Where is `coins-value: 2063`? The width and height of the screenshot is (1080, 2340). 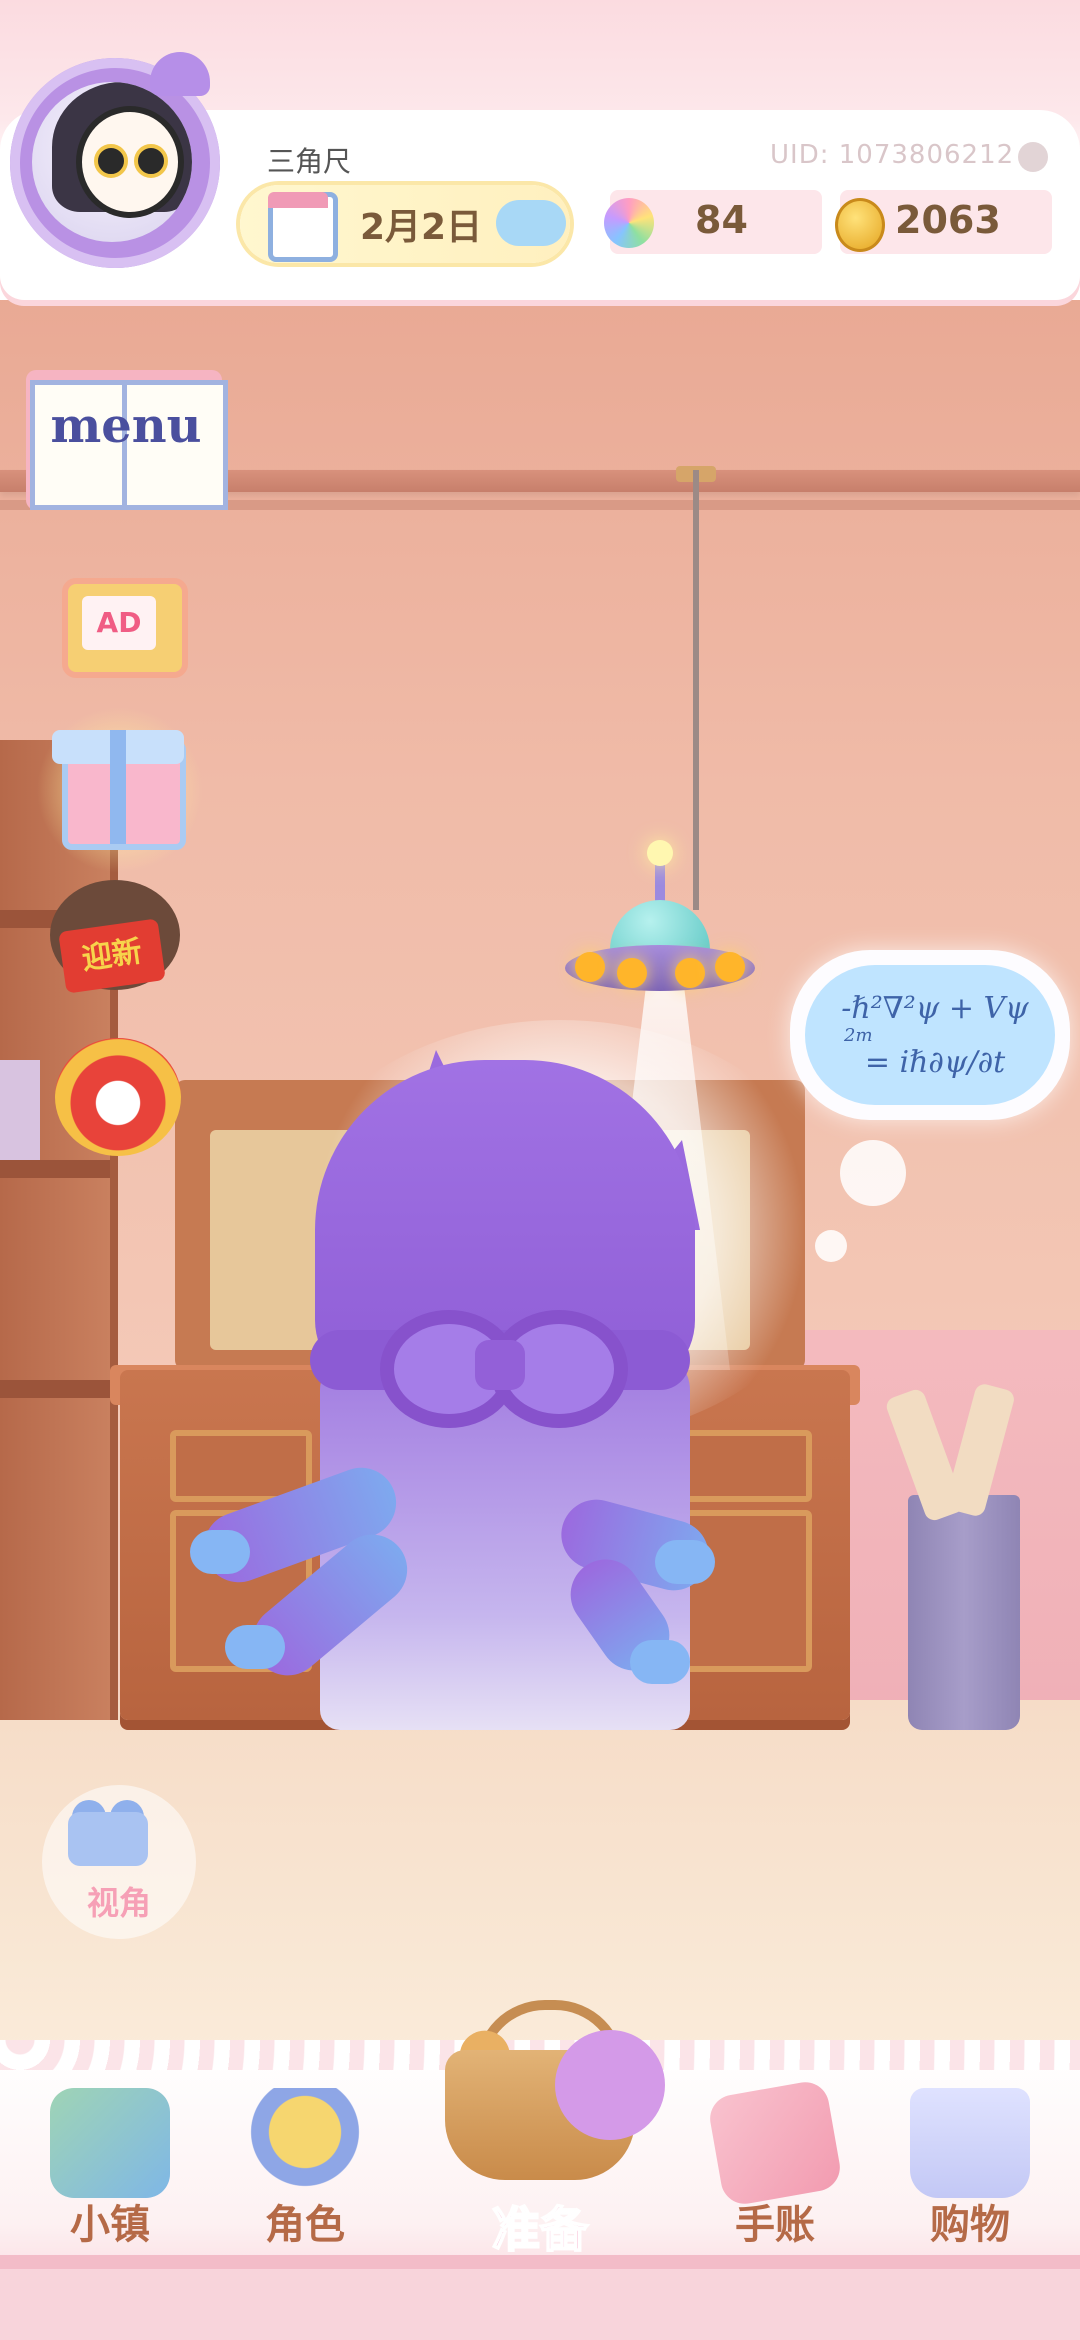
coins-value: 2063 is located at coordinates (948, 220).